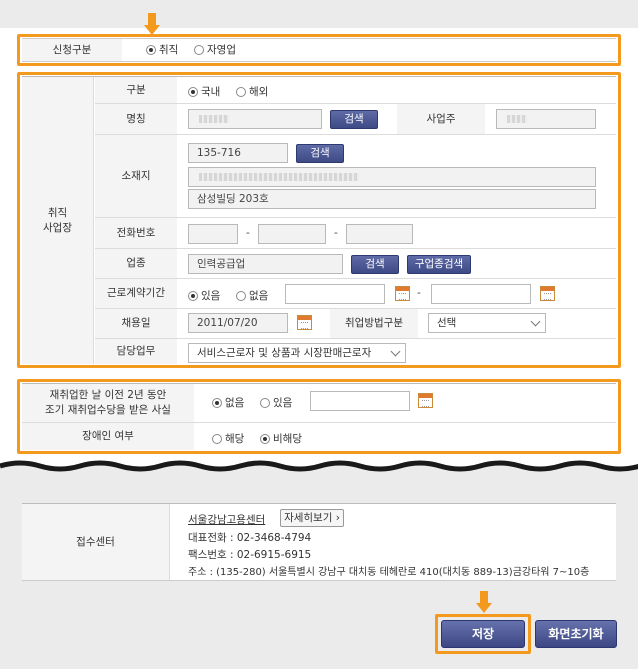  I want to click on center-phone: 대표전화 : 02-3468-4794, so click(250, 538).